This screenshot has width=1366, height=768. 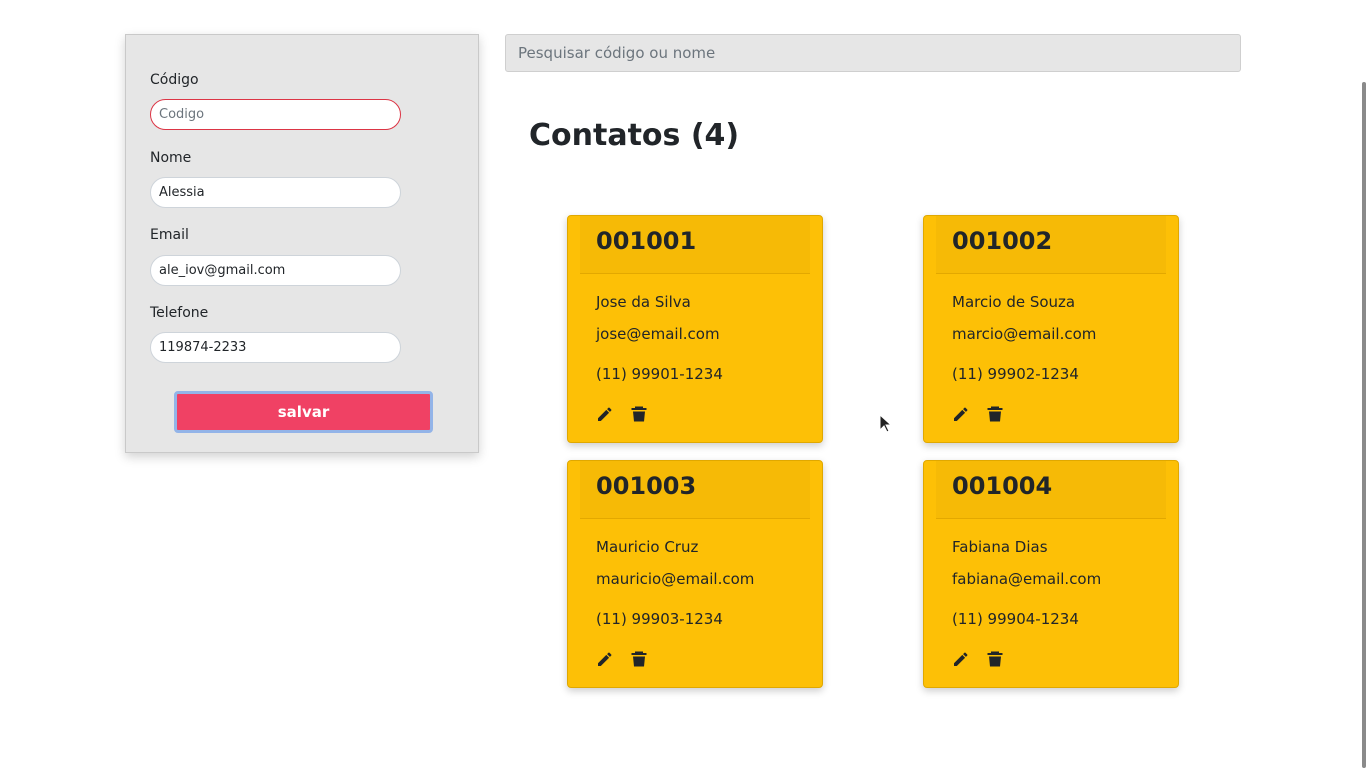 What do you see at coordinates (171, 158) in the screenshot?
I see `nome-label: Nome` at bounding box center [171, 158].